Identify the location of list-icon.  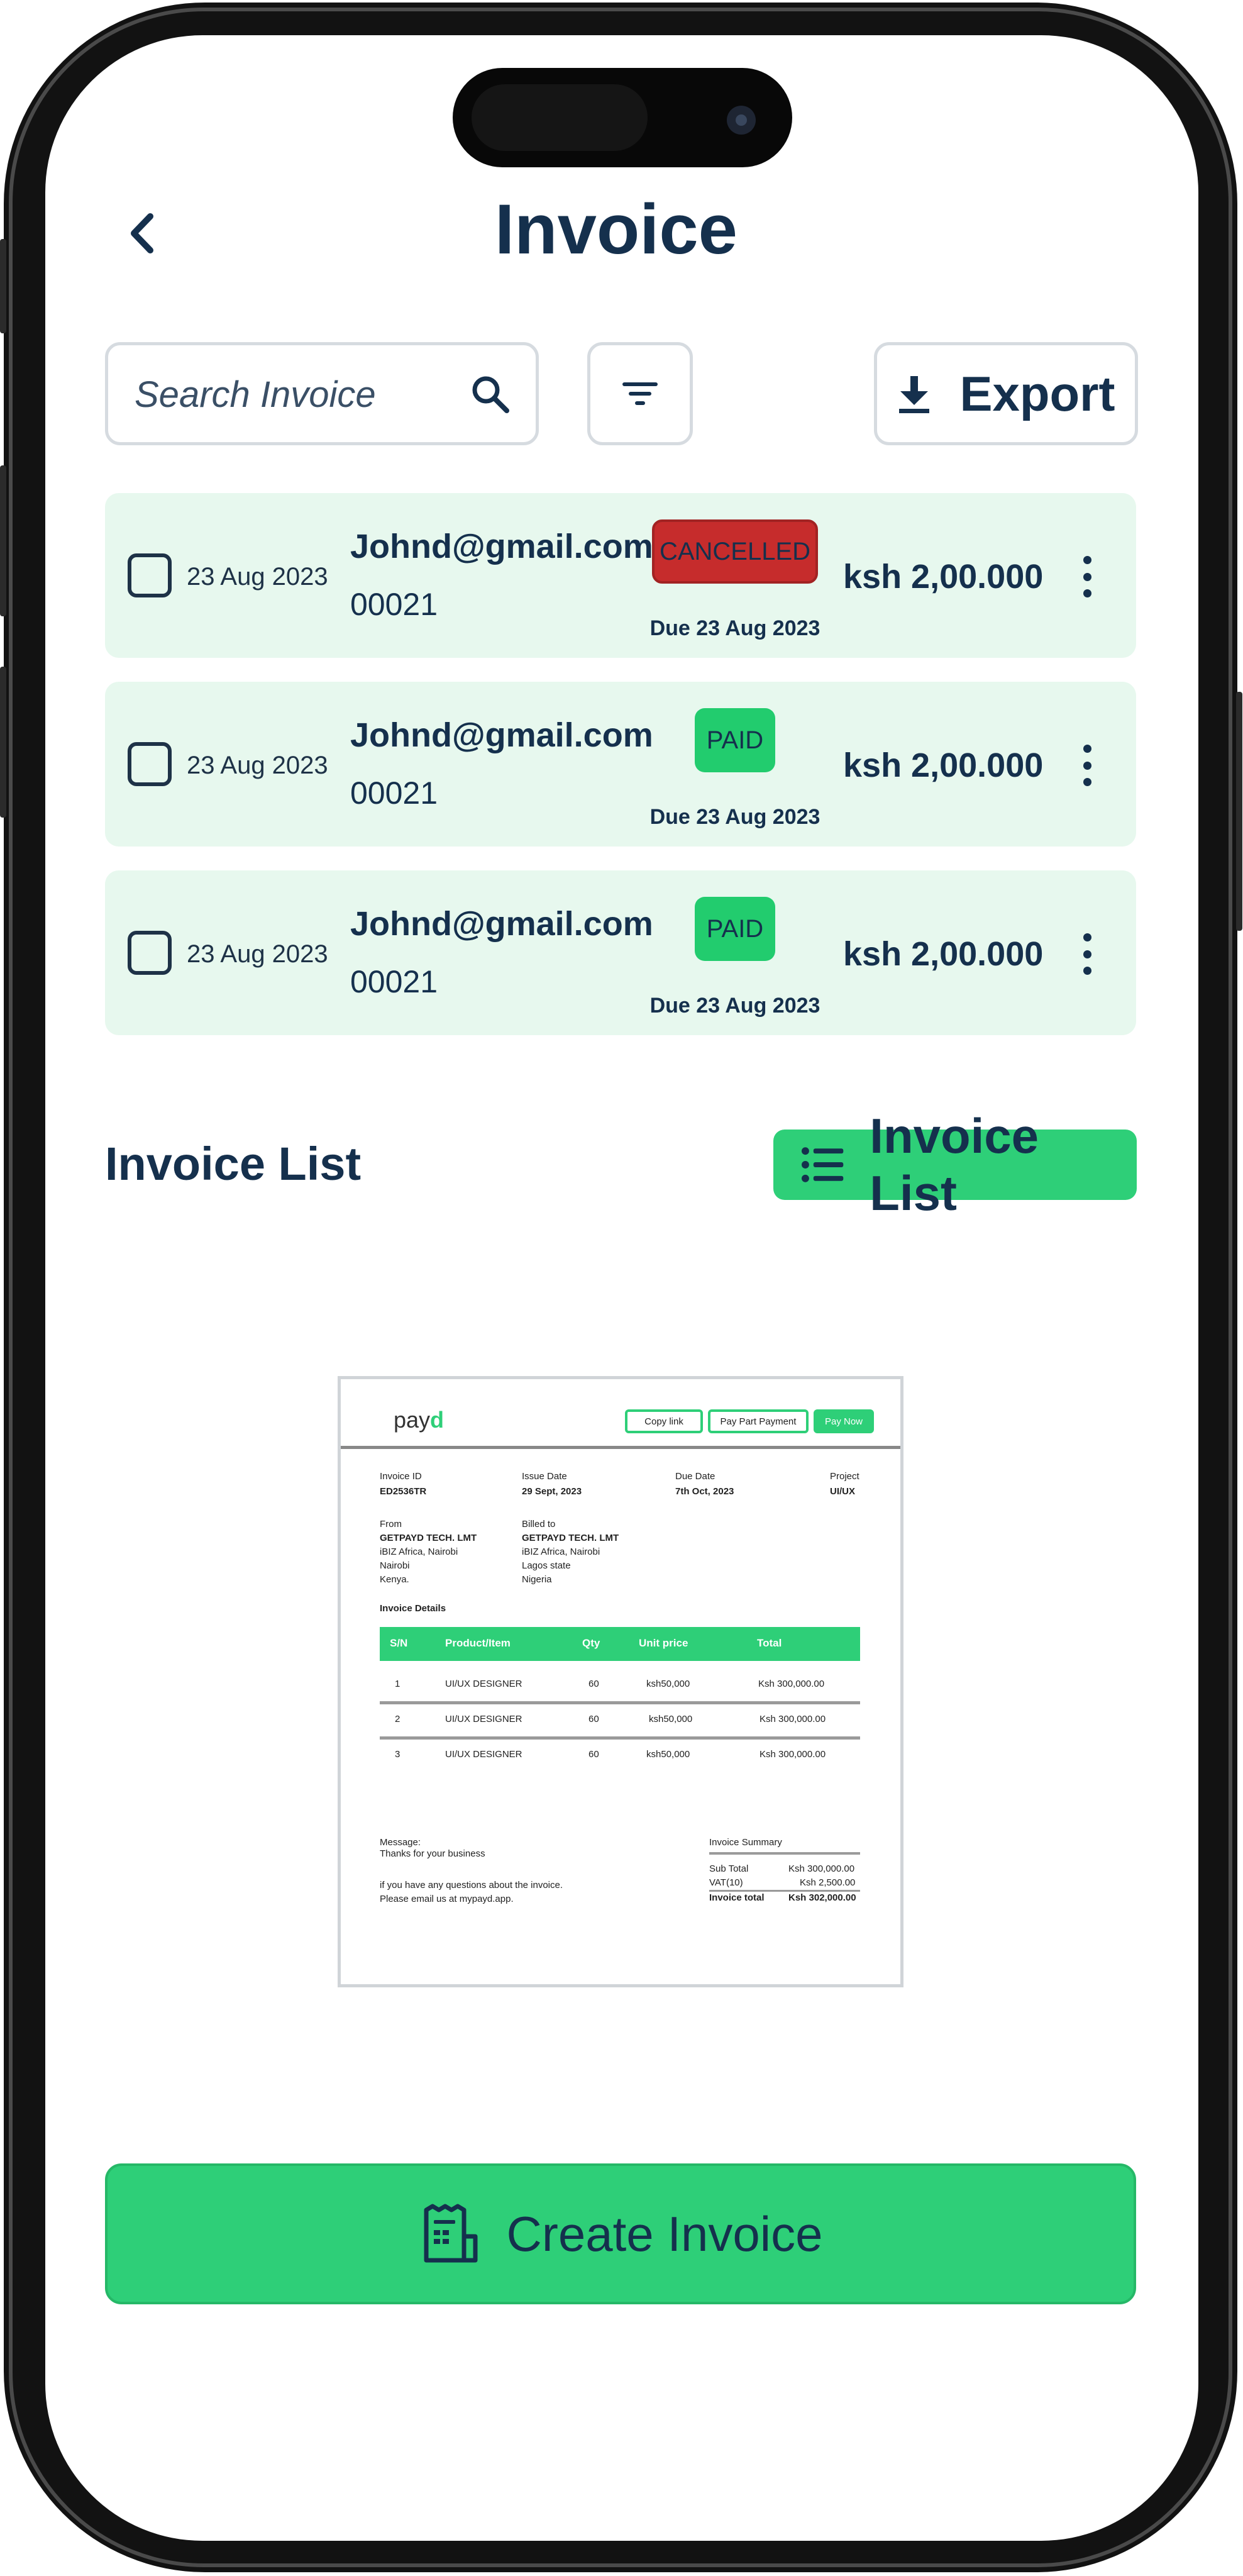
(822, 1164).